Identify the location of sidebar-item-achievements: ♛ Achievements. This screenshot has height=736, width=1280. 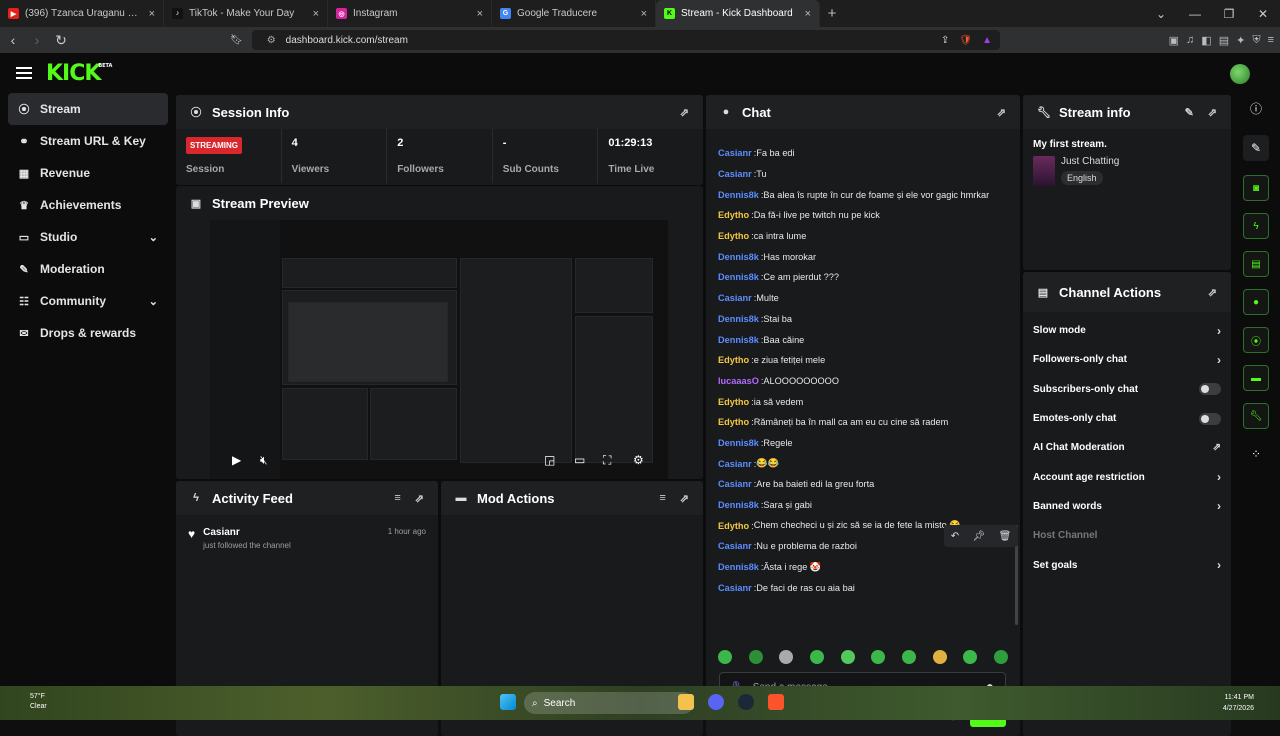
(88, 205).